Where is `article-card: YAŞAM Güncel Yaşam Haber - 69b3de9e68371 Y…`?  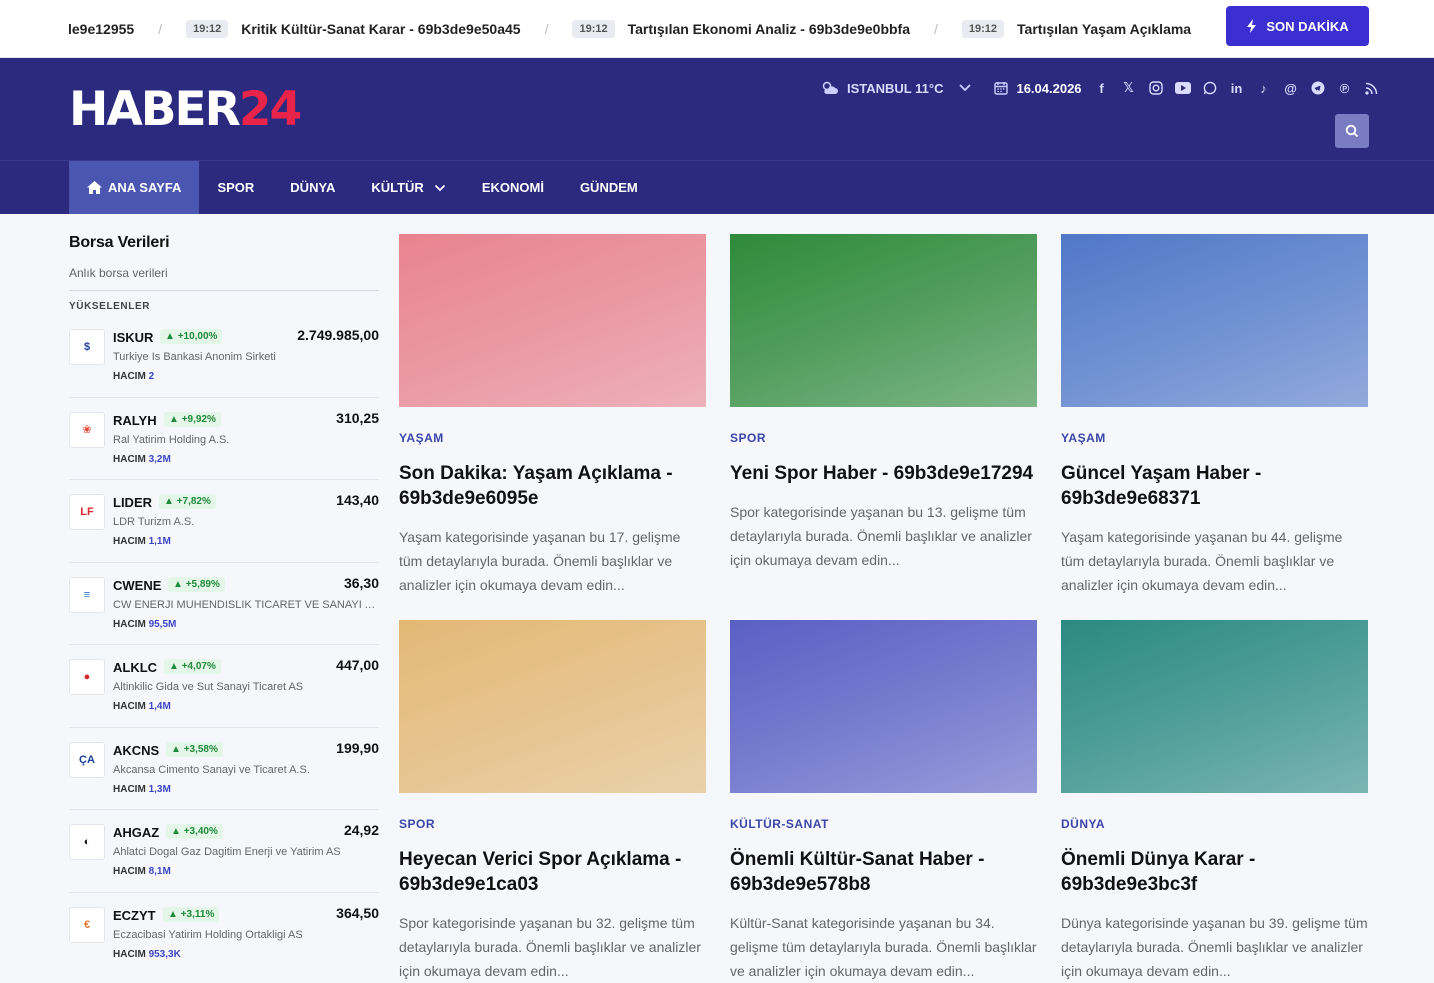
article-card: YAŞAM Güncel Yaşam Haber - 69b3de9e68371 Y… is located at coordinates (1214, 415).